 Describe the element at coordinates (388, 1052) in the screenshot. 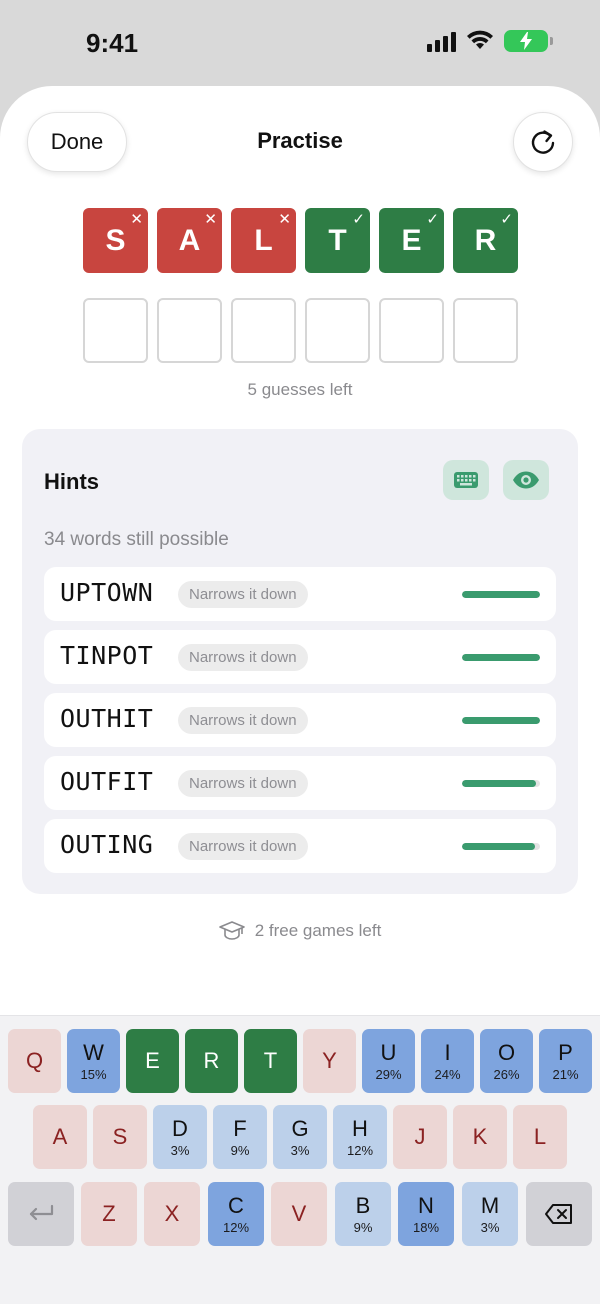

I see `key-label: U` at that location.